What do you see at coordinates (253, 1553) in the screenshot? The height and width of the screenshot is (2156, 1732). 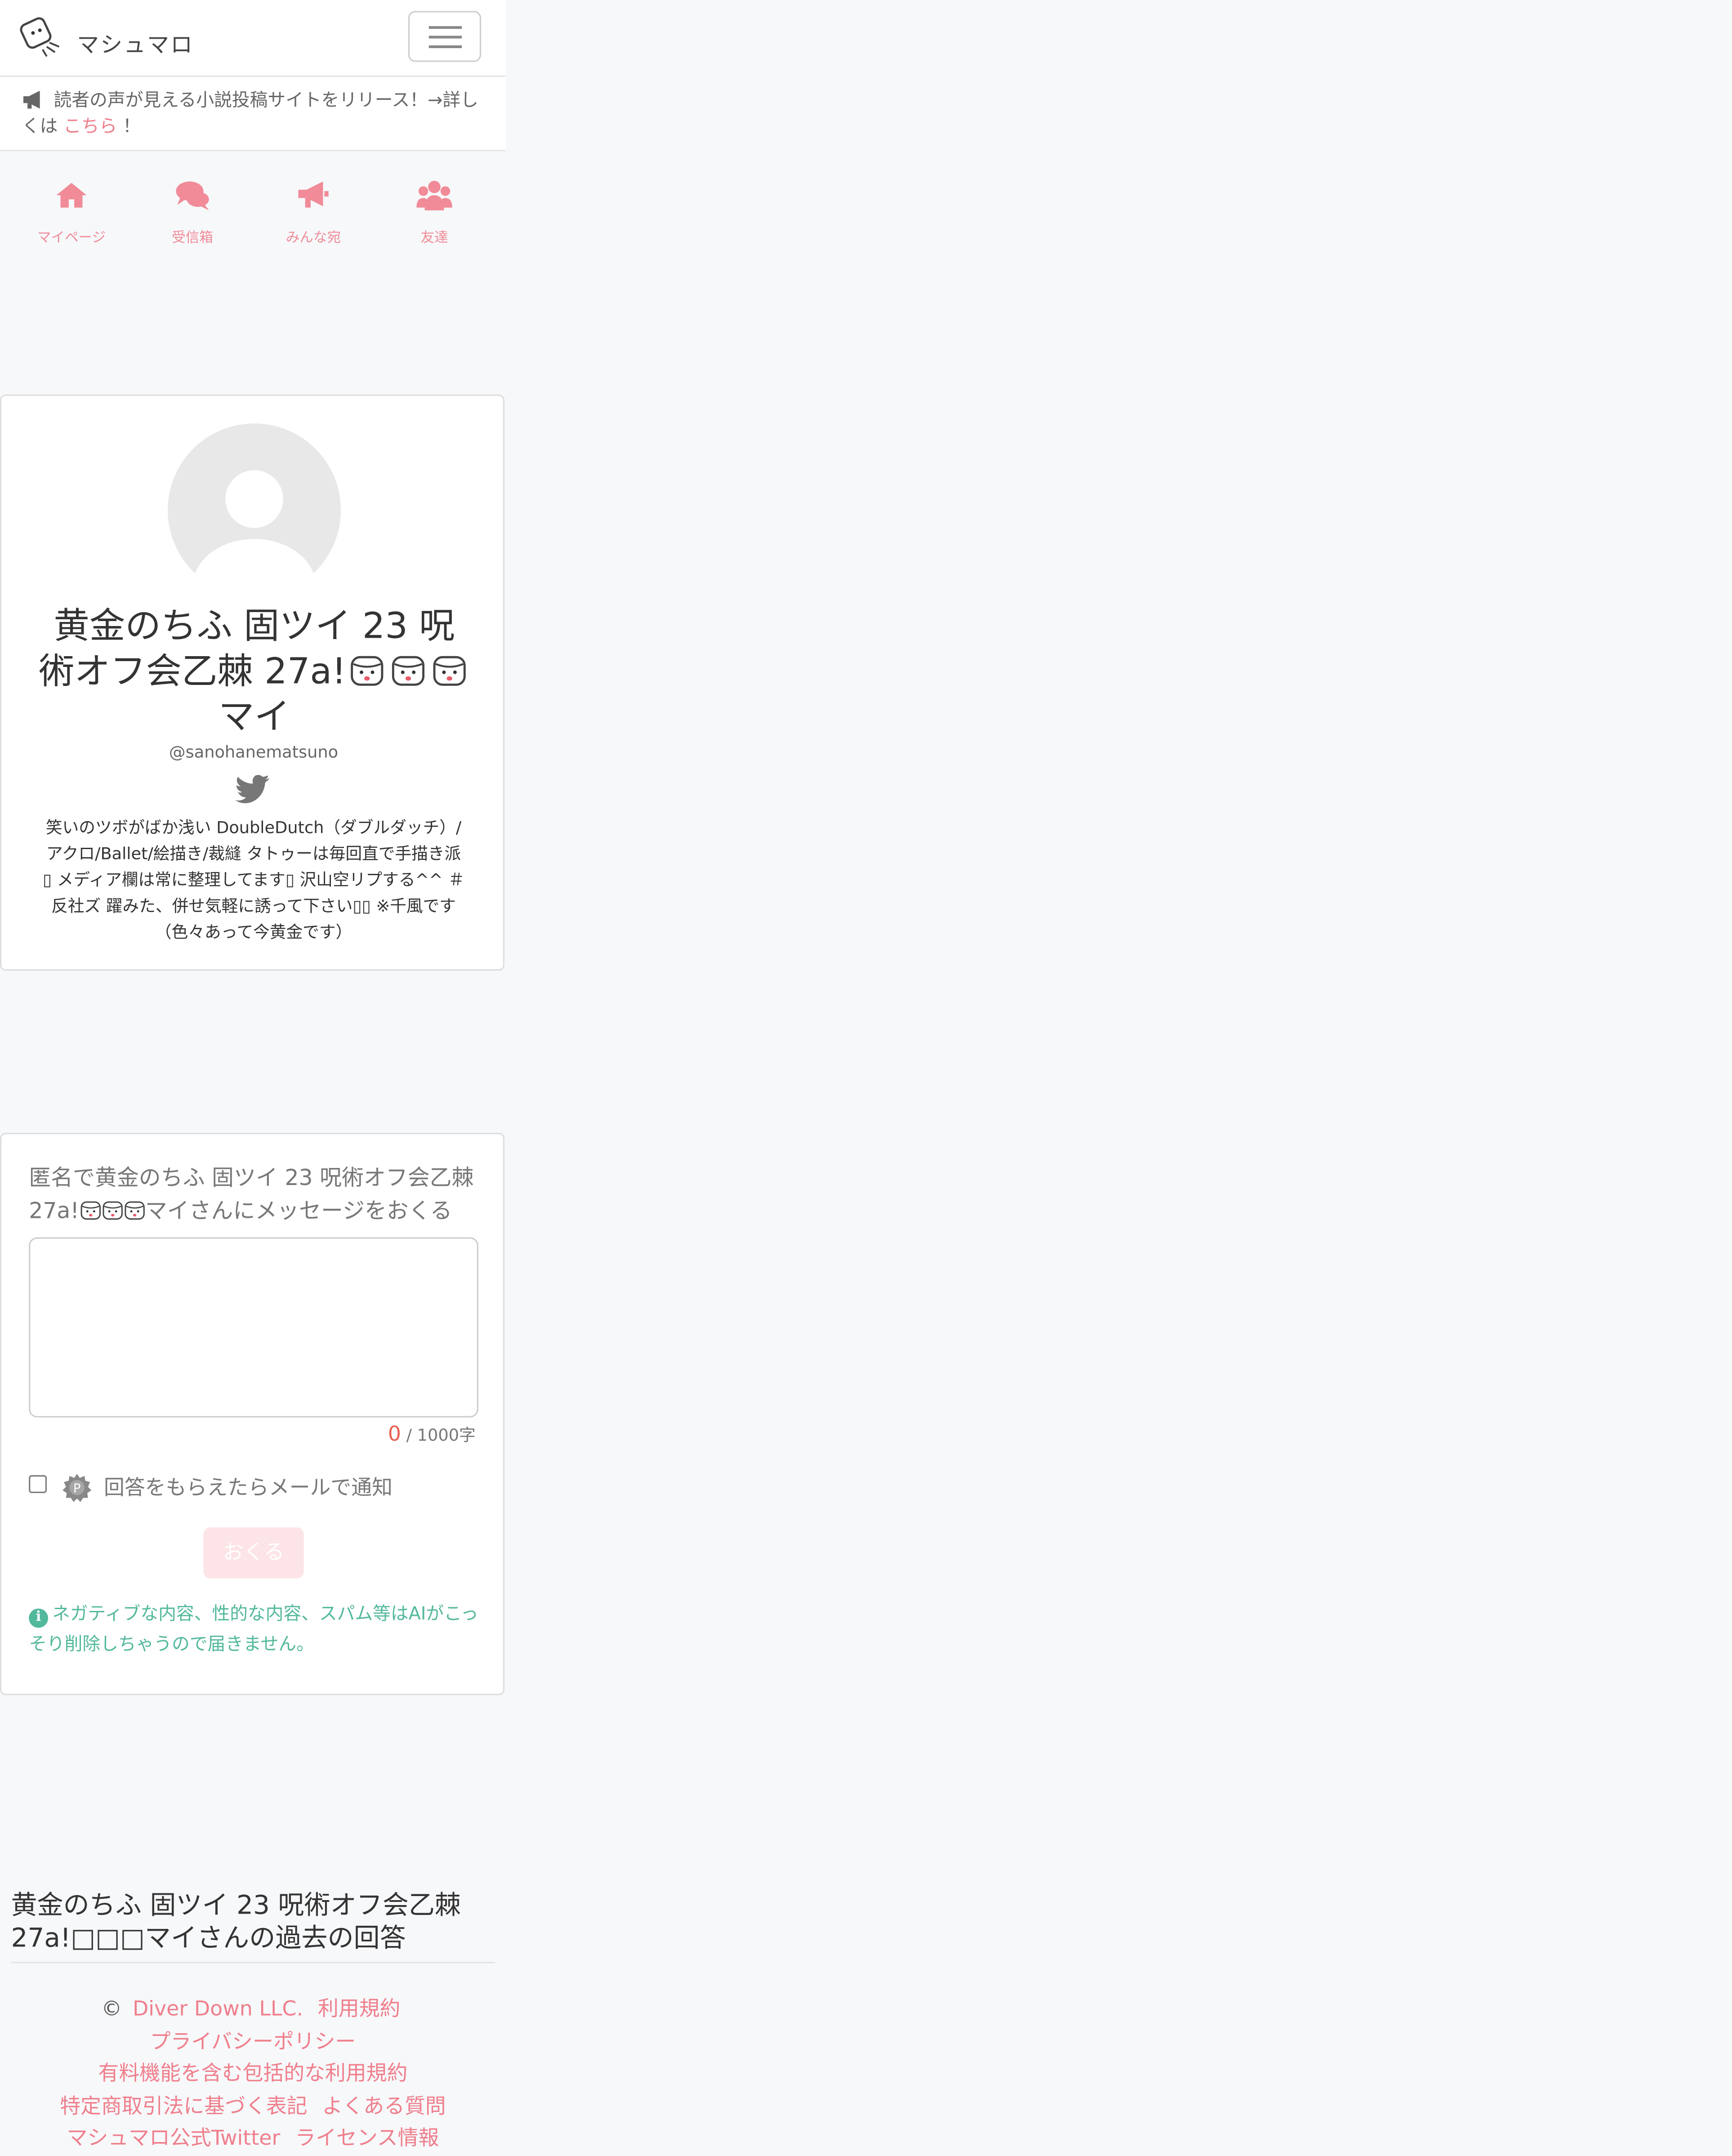 I see `send-button: おくる` at bounding box center [253, 1553].